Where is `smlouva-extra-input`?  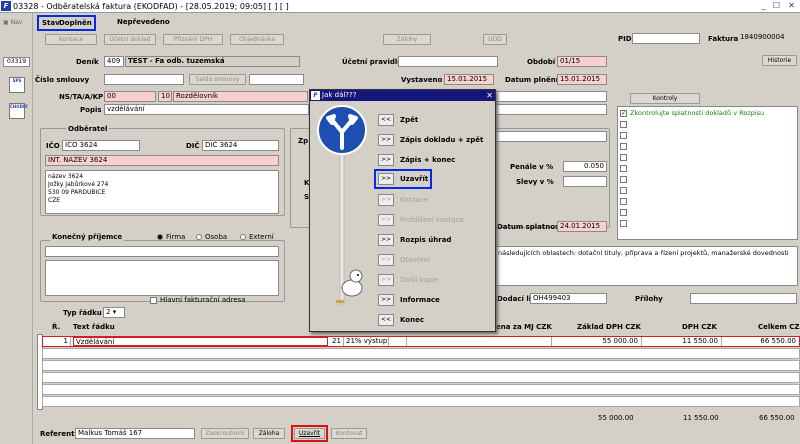 smlouva-extra-input is located at coordinates (276, 79).